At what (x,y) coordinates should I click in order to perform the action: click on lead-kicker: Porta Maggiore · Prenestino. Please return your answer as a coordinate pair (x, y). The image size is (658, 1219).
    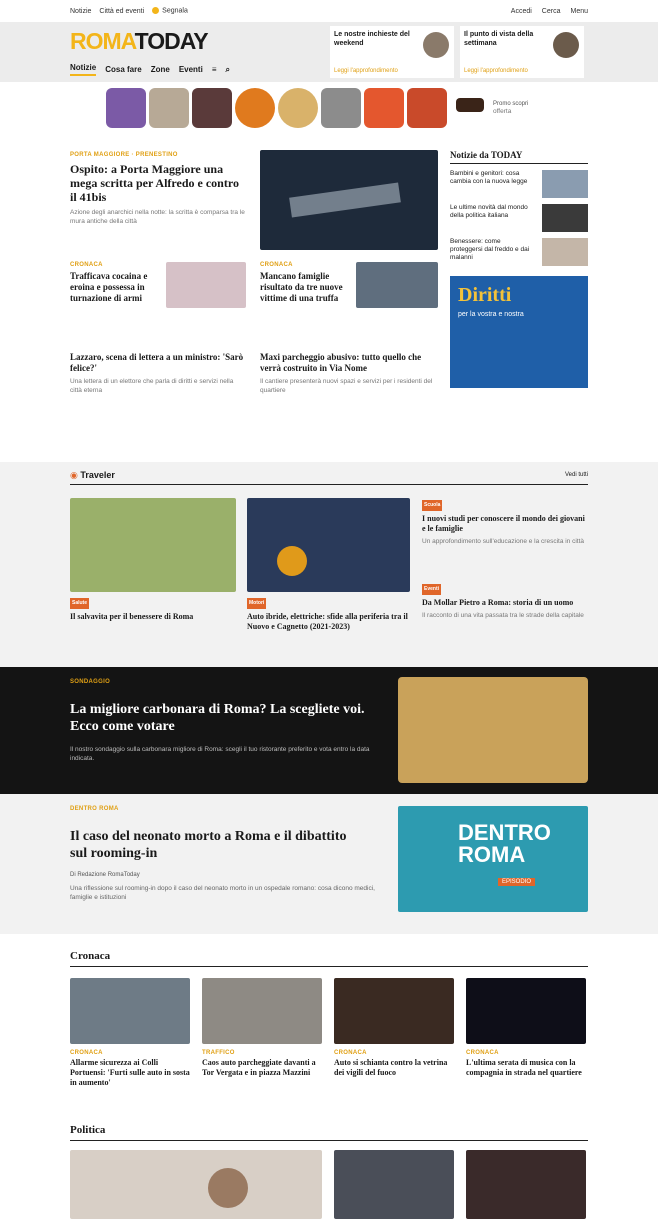
    Looking at the image, I should click on (124, 155).